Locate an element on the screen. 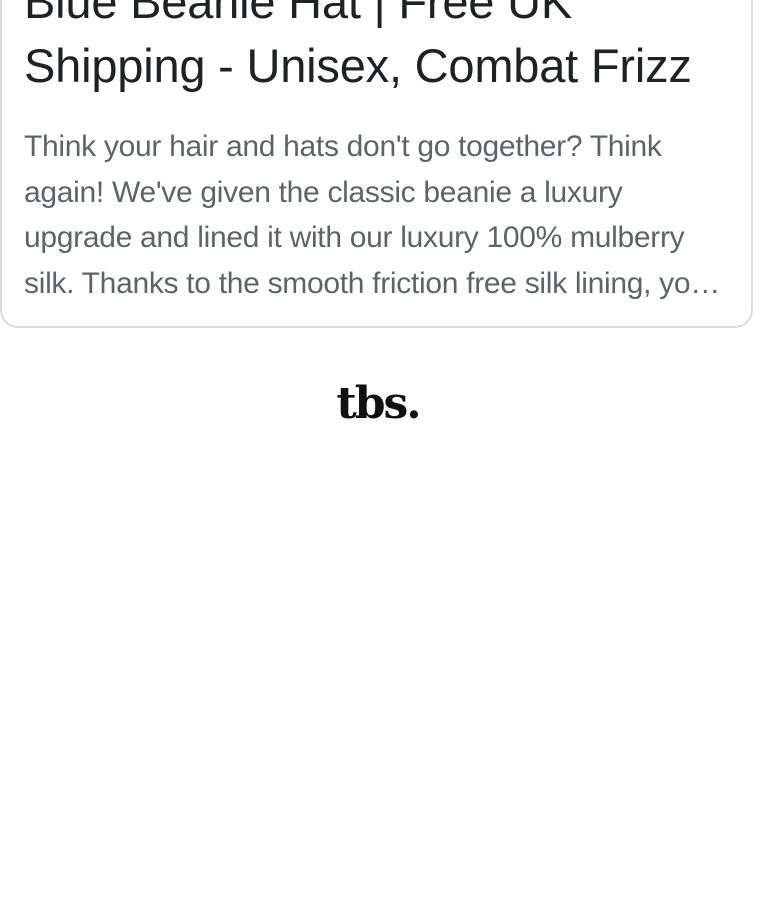 The height and width of the screenshot is (913, 759). brand-logo: tbs. is located at coordinates (378, 403).